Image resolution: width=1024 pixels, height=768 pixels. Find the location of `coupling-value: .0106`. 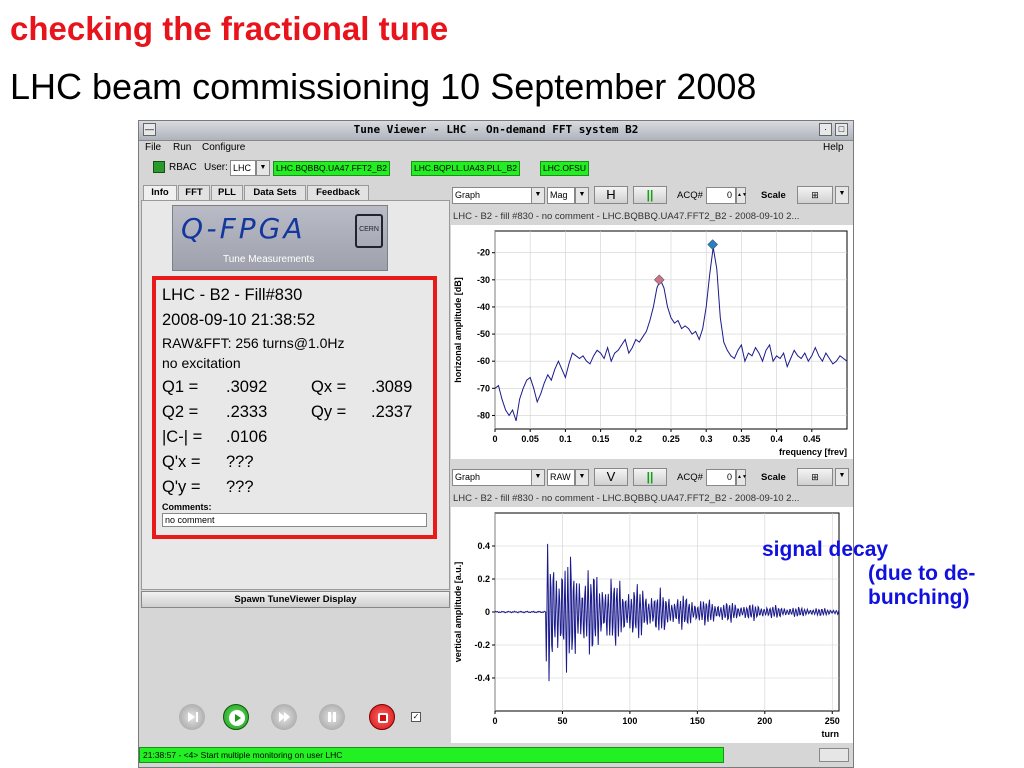

coupling-value: .0106 is located at coordinates (247, 437).